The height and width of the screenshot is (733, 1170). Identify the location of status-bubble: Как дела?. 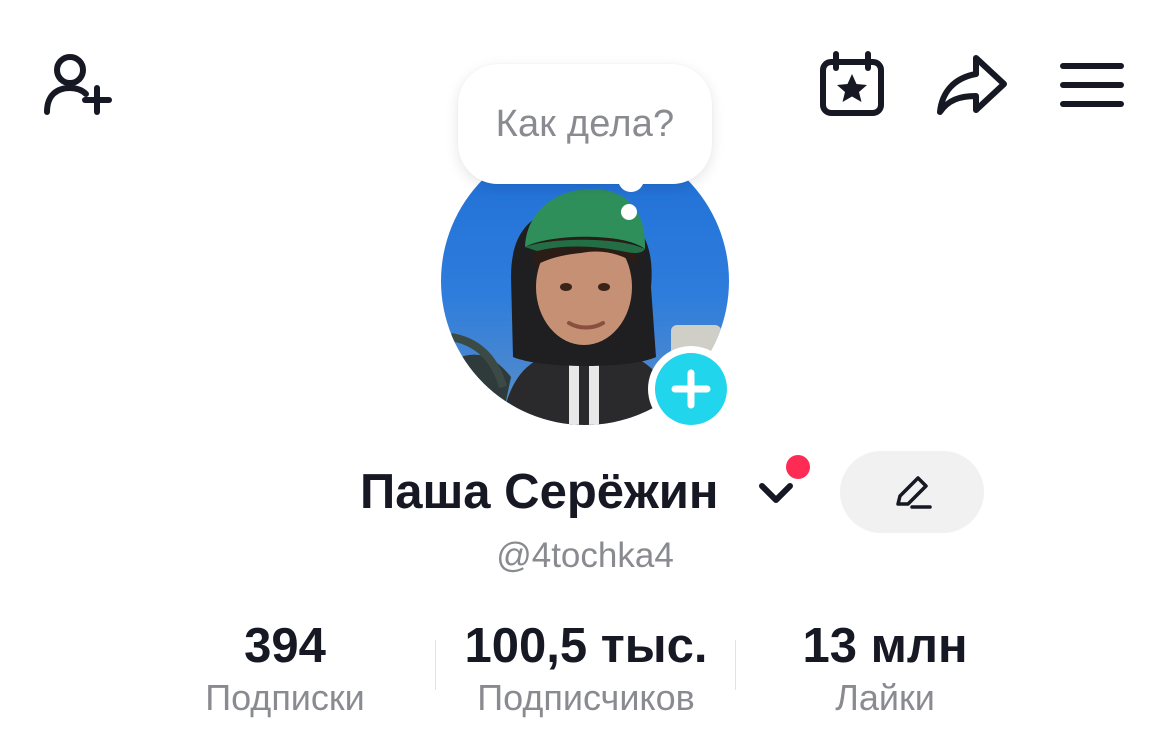
(585, 124).